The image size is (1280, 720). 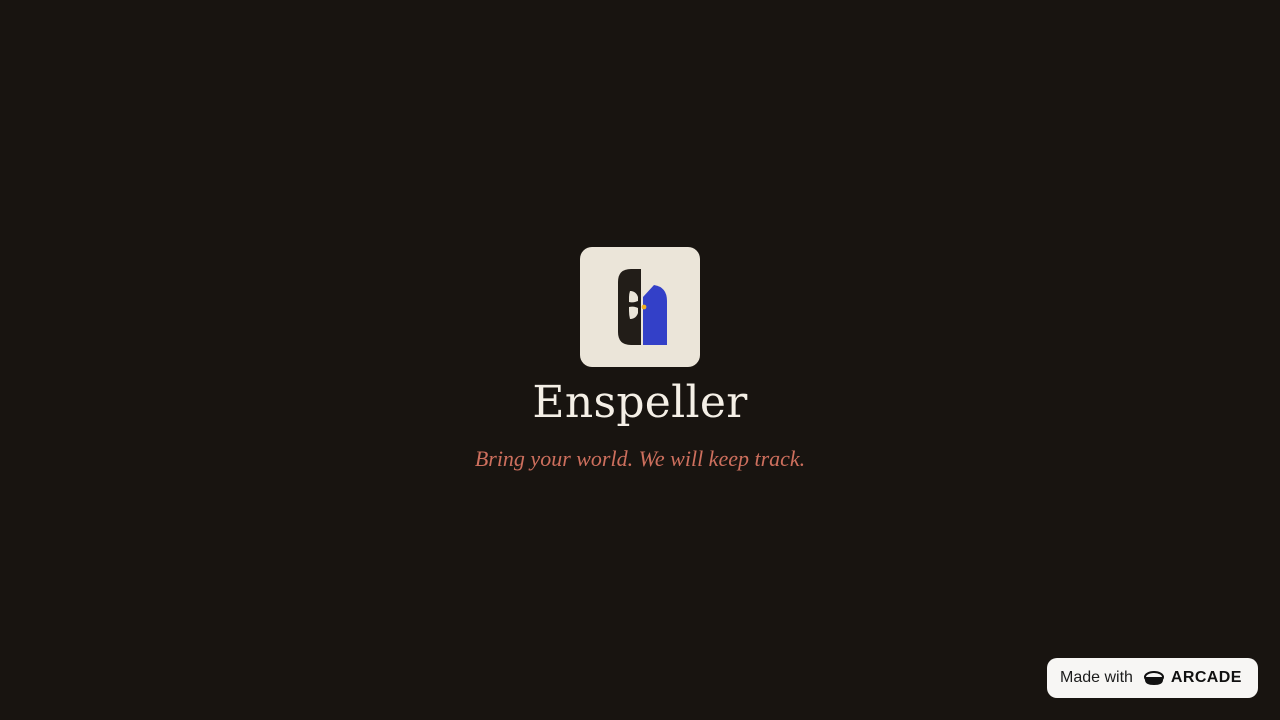 I want to click on arcade-logo-icon, so click(x=1154, y=678).